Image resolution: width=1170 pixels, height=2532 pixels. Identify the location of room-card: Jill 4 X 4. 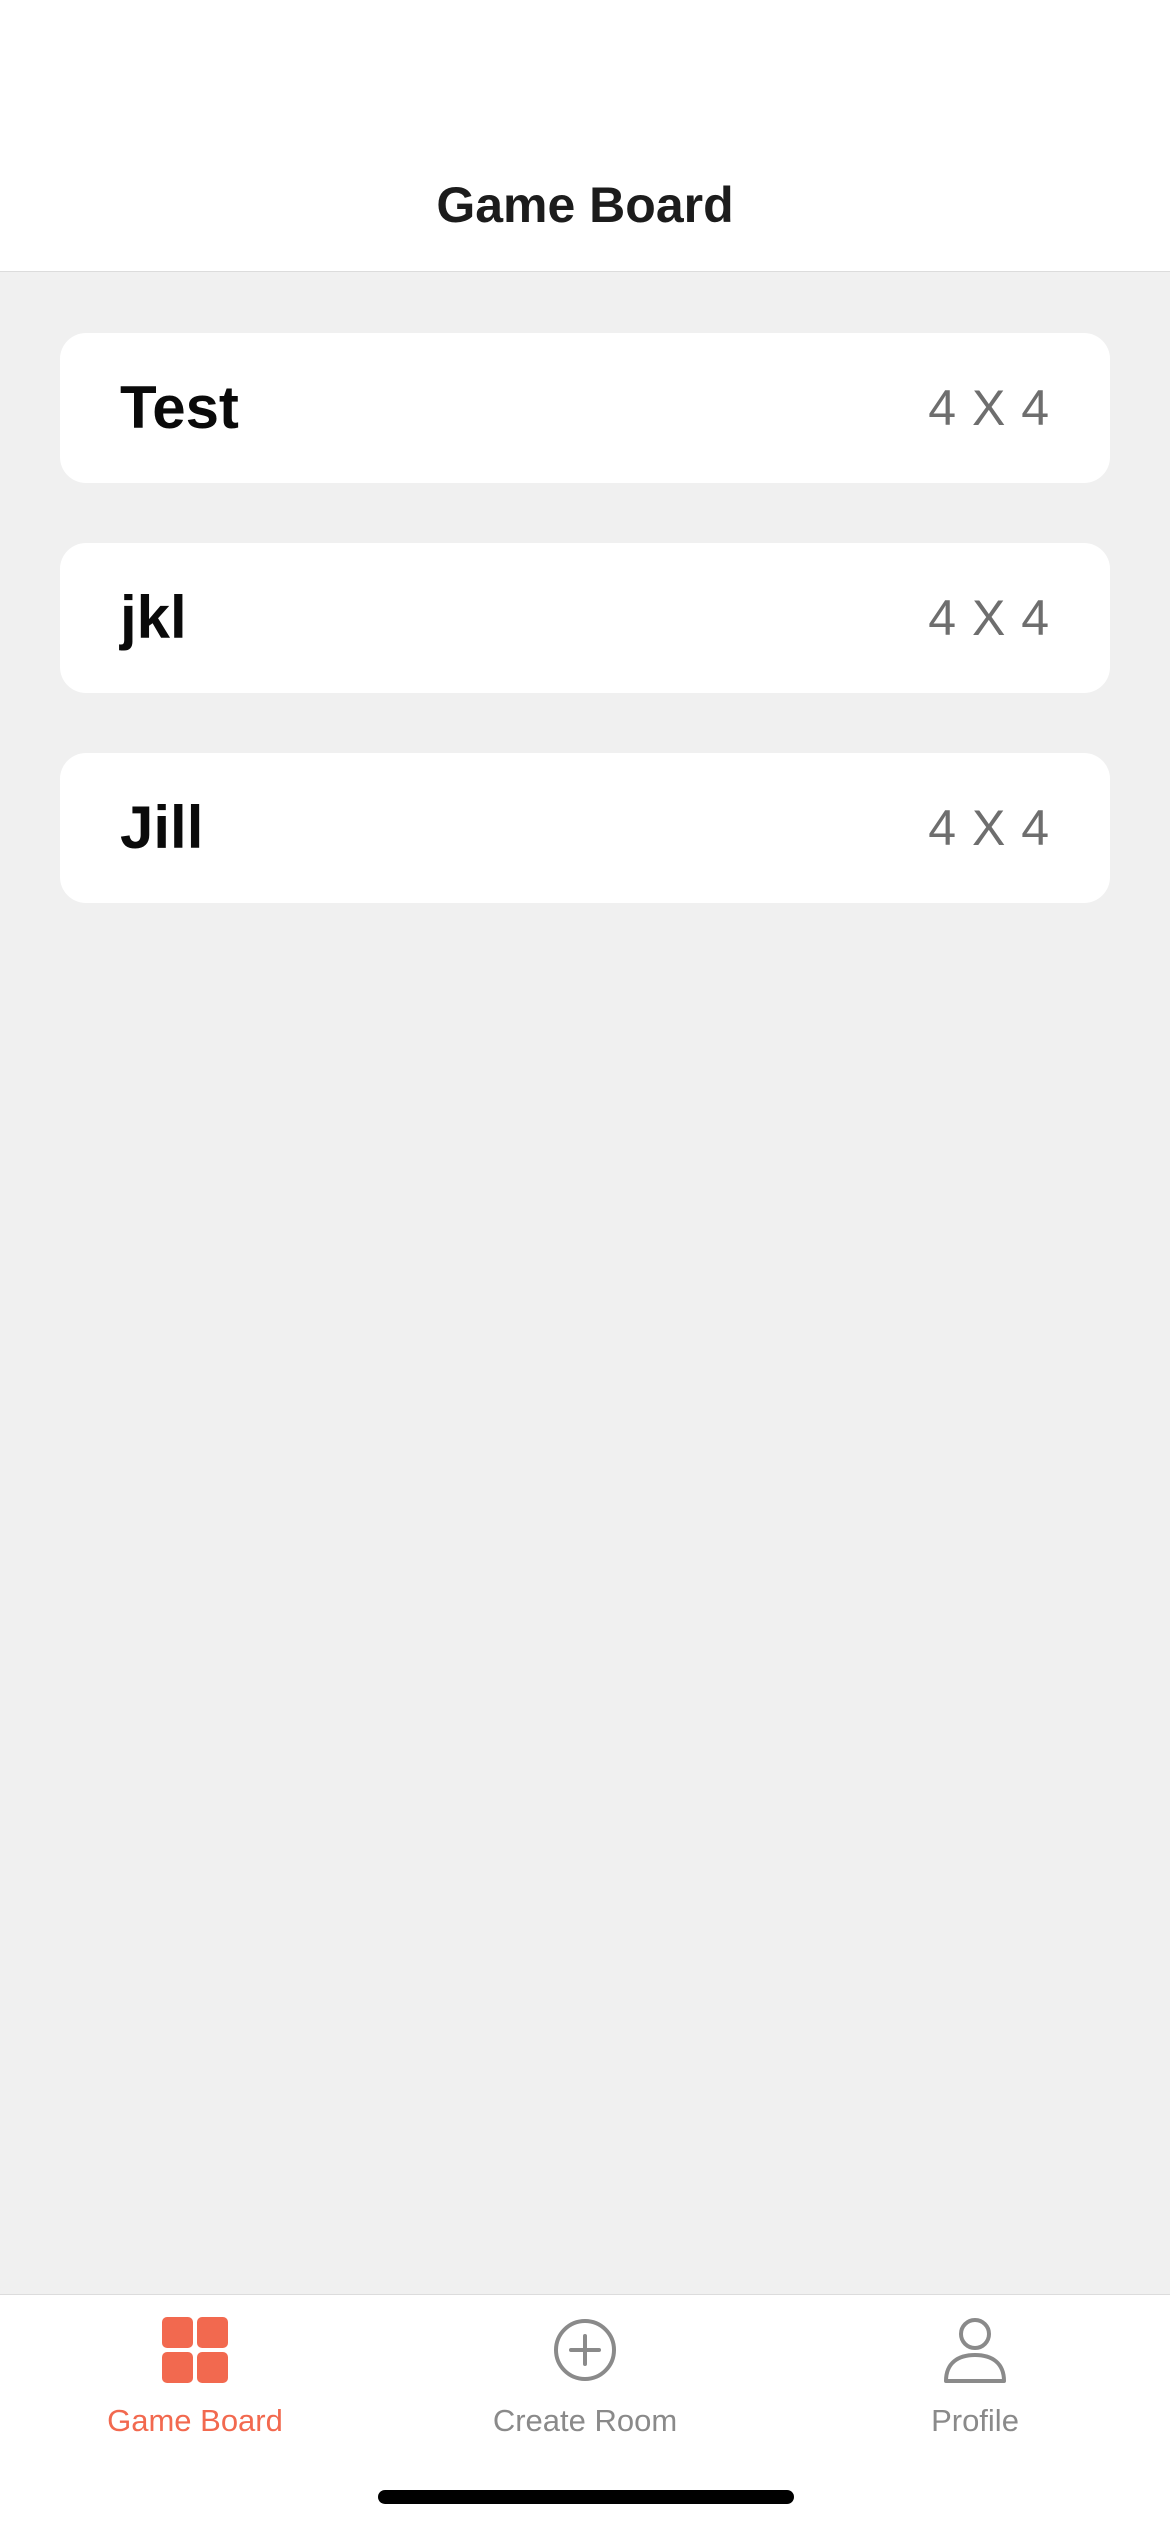
(585, 828).